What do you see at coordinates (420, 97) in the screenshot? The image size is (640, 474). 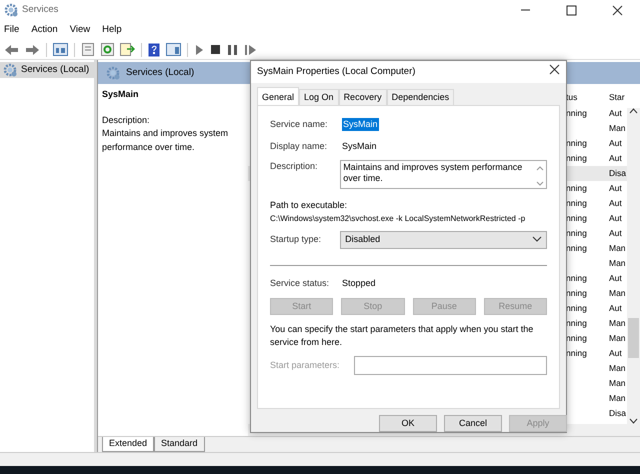 I see `dialog-tab: Dependencies` at bounding box center [420, 97].